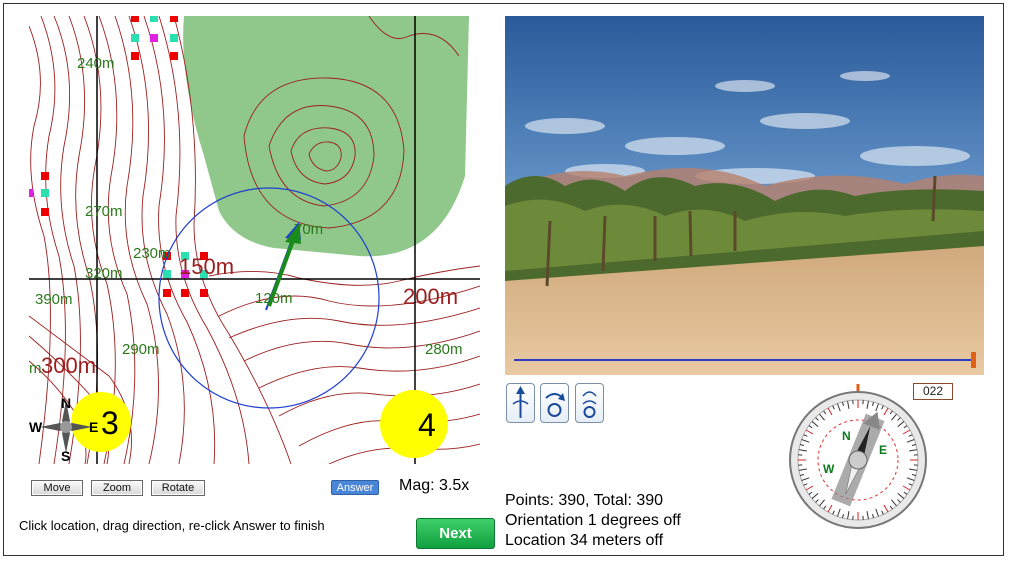  What do you see at coordinates (883, 450) in the screenshot?
I see `compass-e: E` at bounding box center [883, 450].